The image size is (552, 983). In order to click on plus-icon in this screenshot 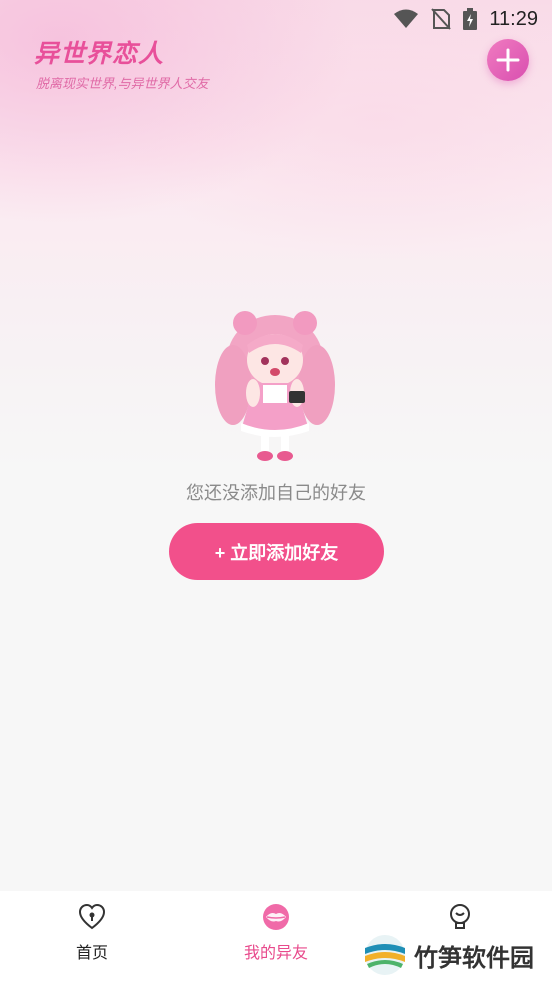, I will do `click(508, 60)`.